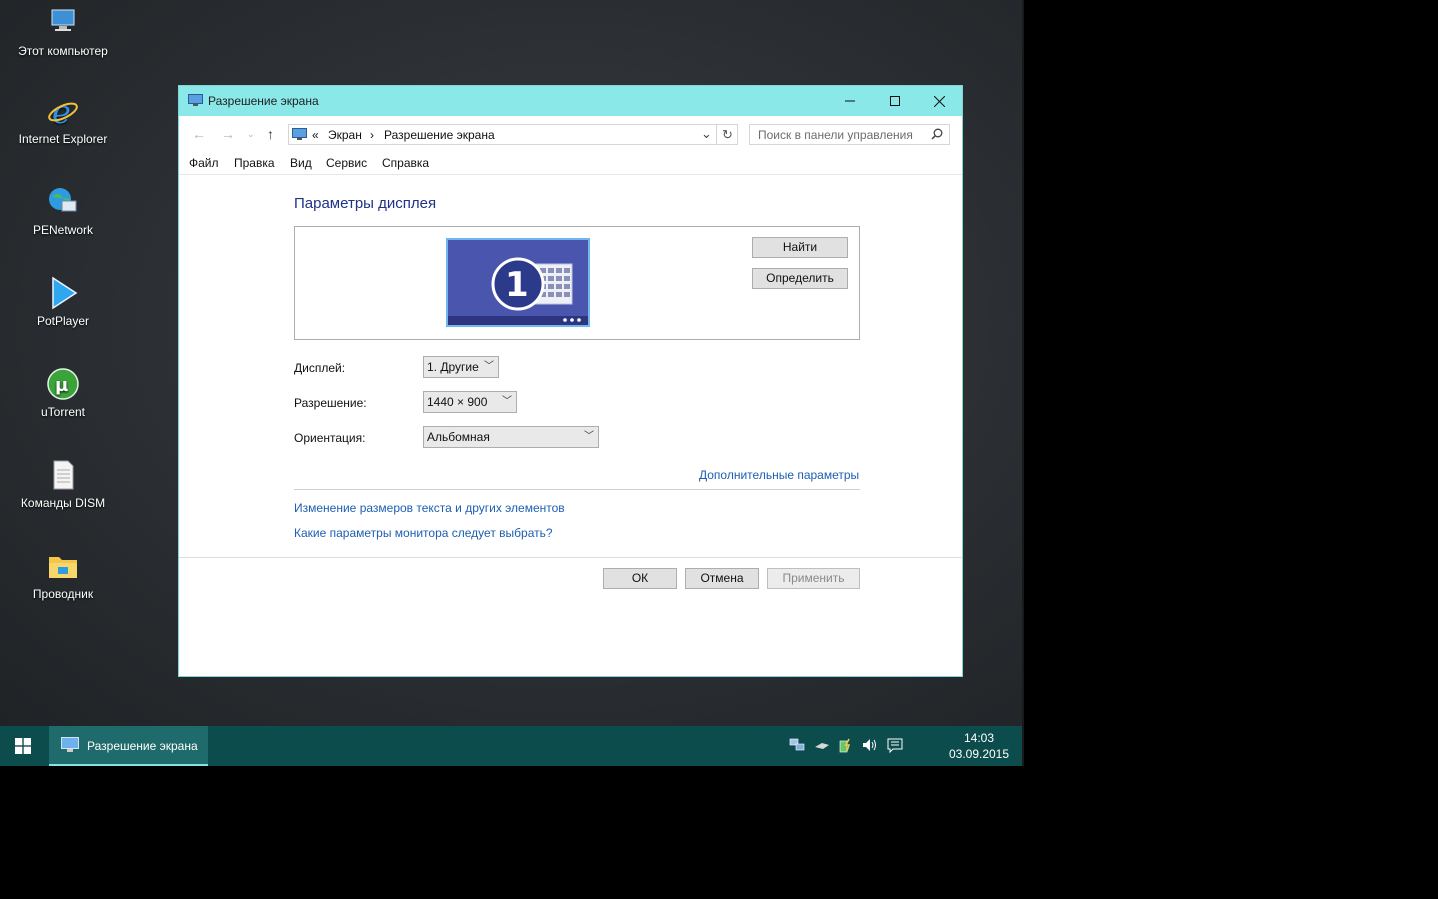 The height and width of the screenshot is (899, 1438). Describe the element at coordinates (63, 412) in the screenshot. I see `desktop-icon-label: uTorrent` at that location.